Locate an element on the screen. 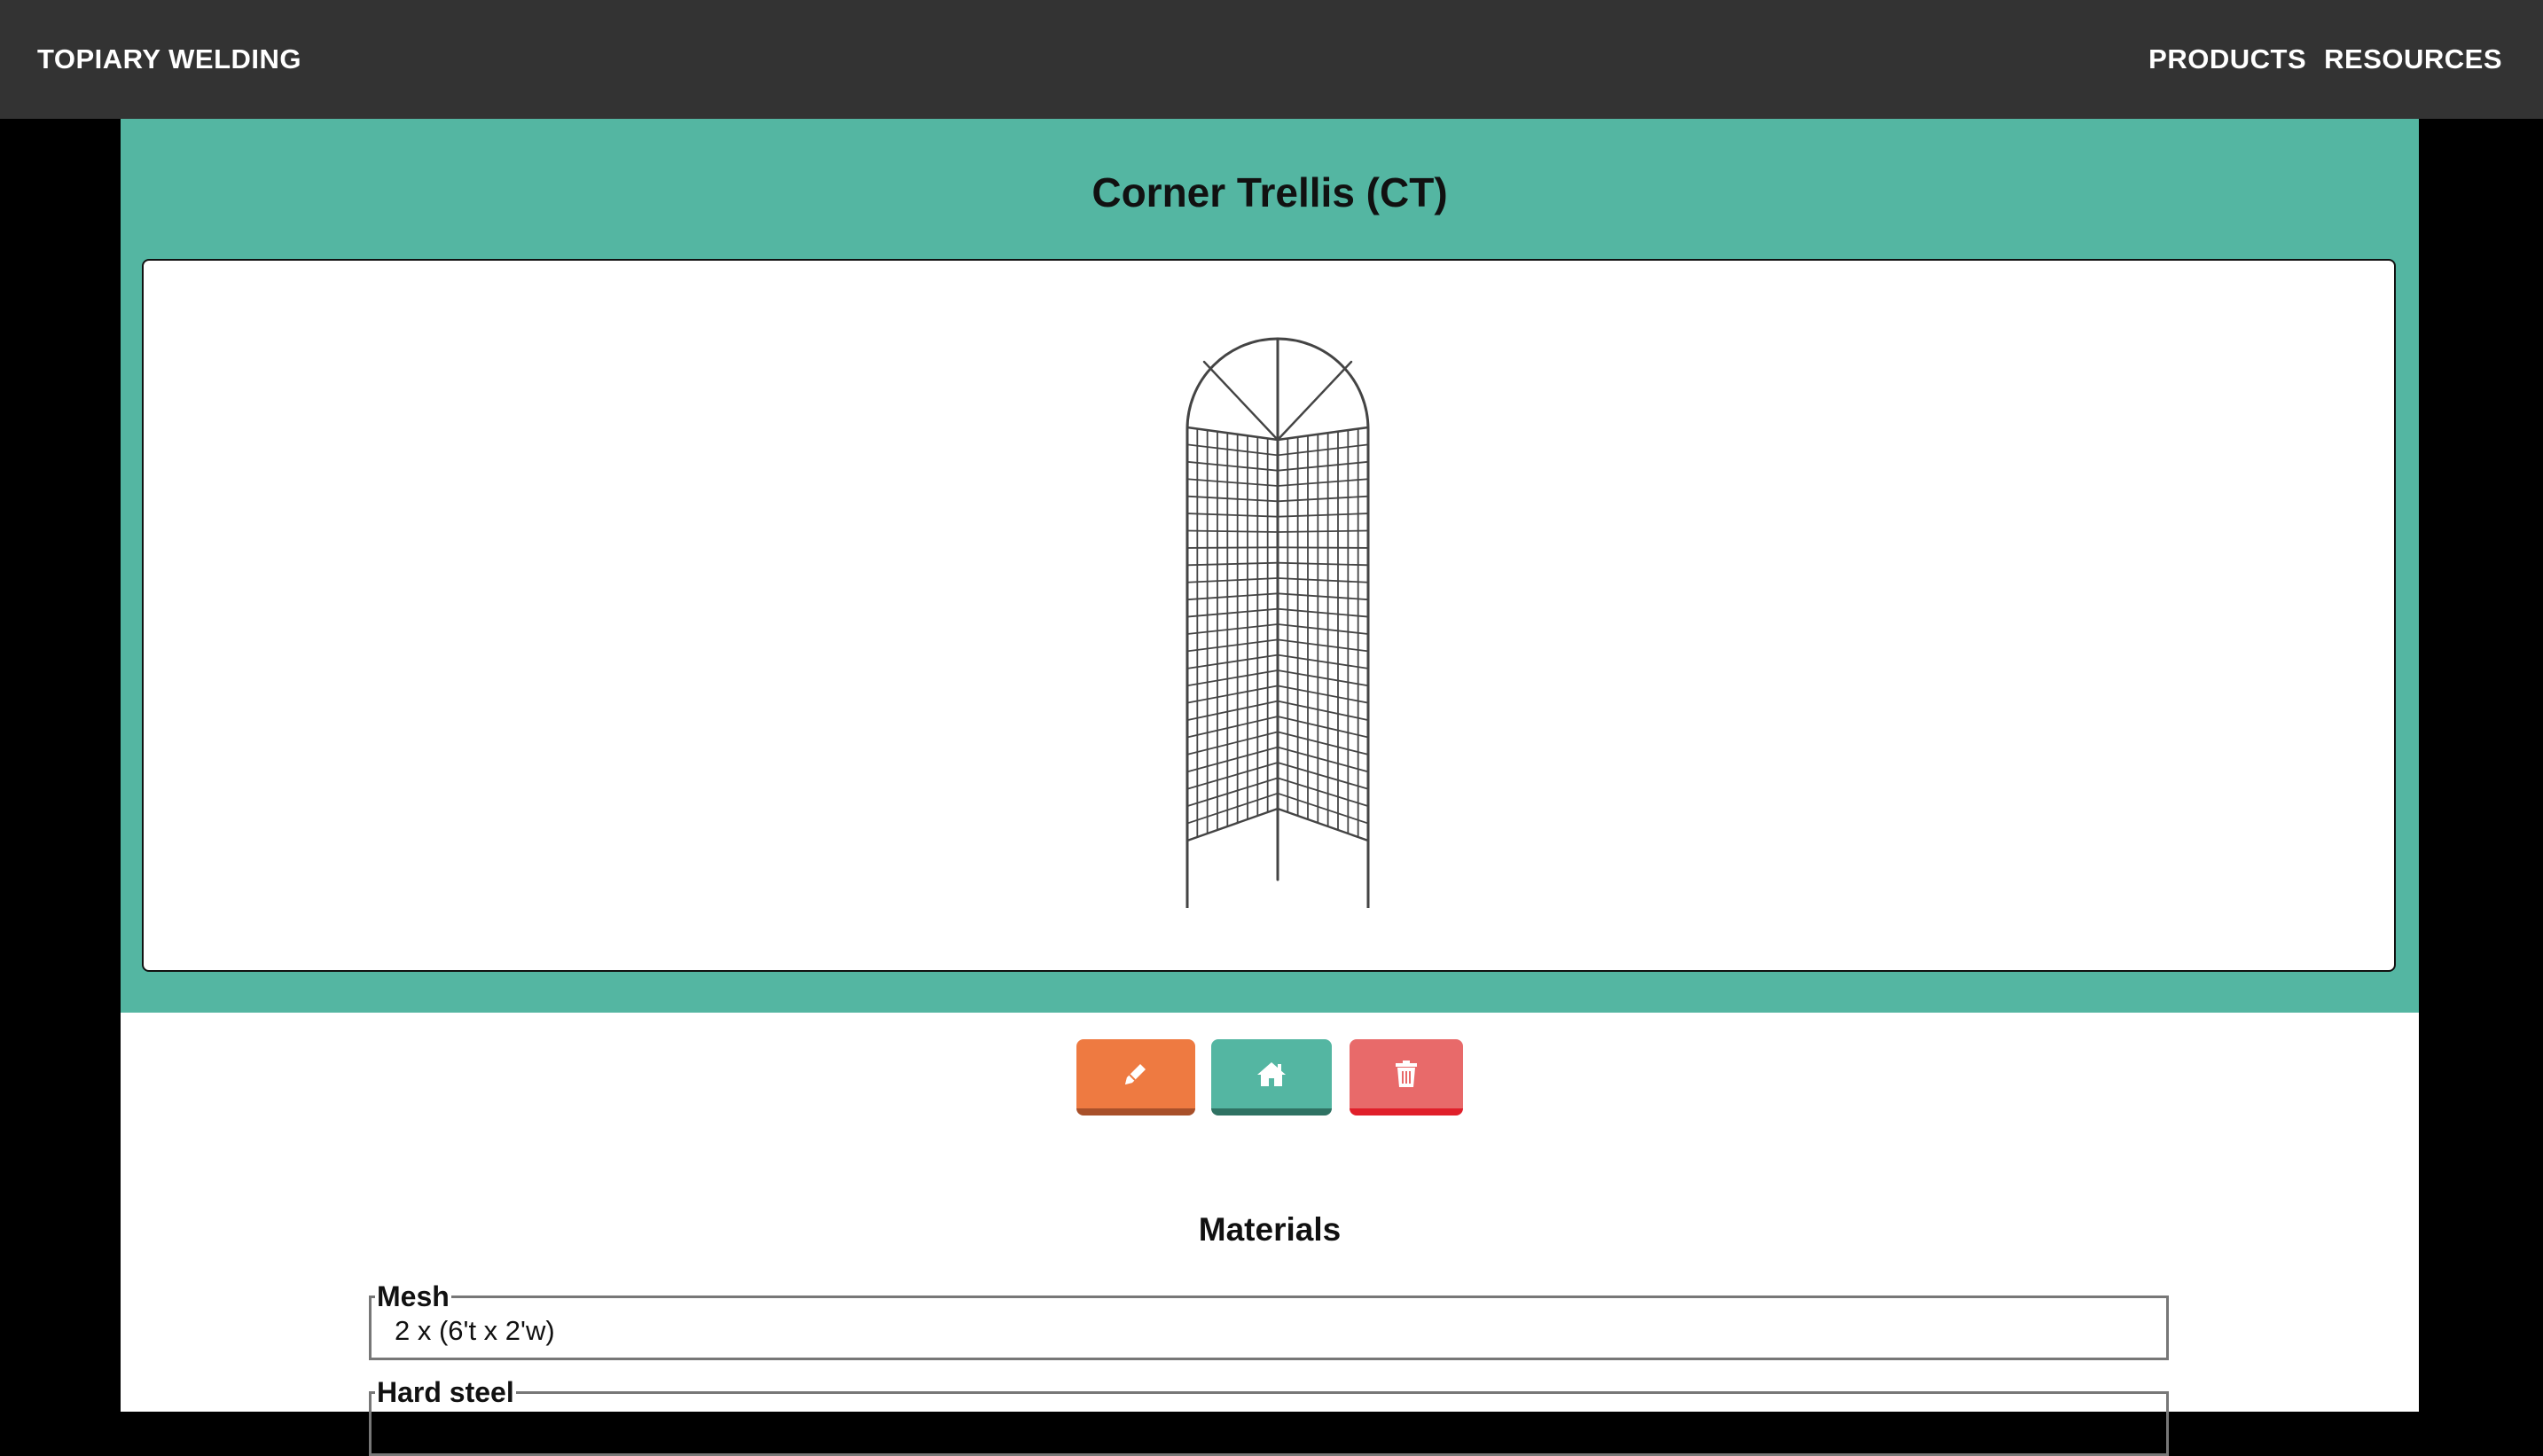 Image resolution: width=2543 pixels, height=1456 pixels. material-mesh: Mesh 2 x (6't x 2'w) is located at coordinates (1269, 1320).